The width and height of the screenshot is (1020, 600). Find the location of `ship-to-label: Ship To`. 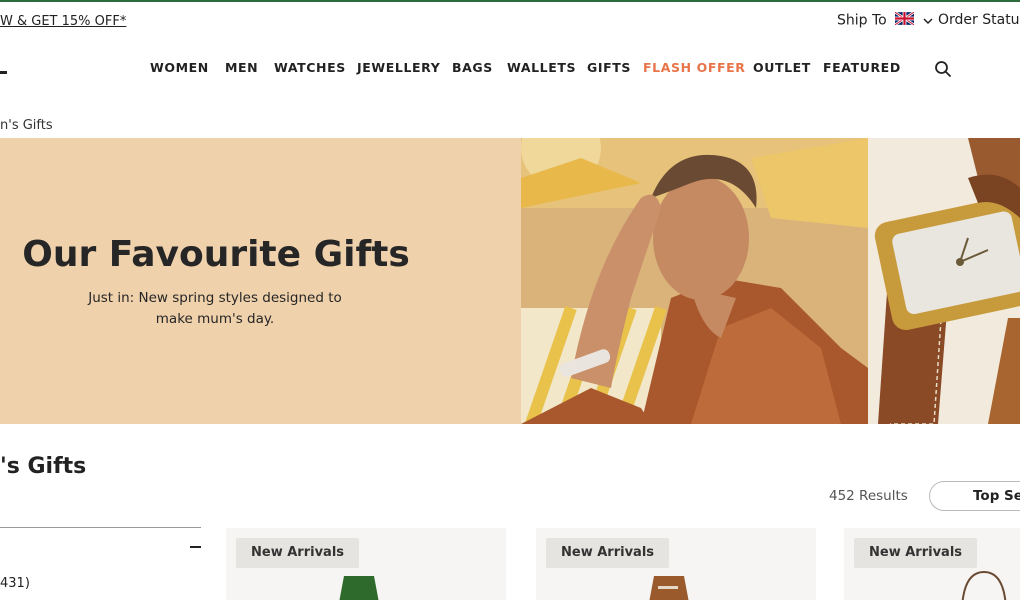

ship-to-label: Ship To is located at coordinates (862, 20).